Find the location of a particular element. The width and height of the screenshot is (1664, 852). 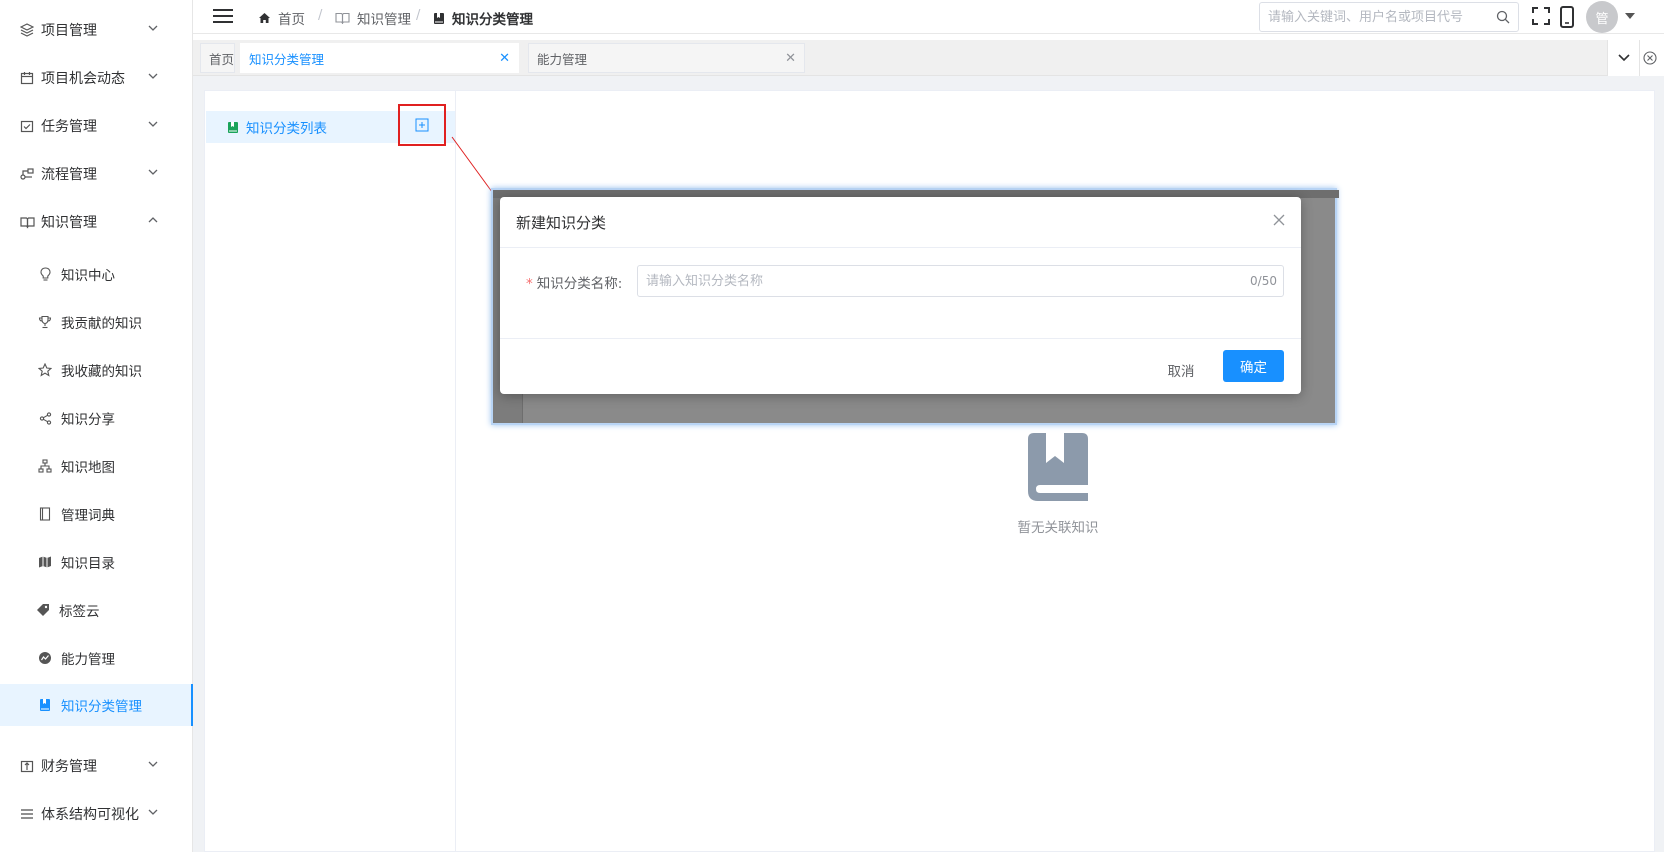

avatar-text: 管 is located at coordinates (1602, 19).